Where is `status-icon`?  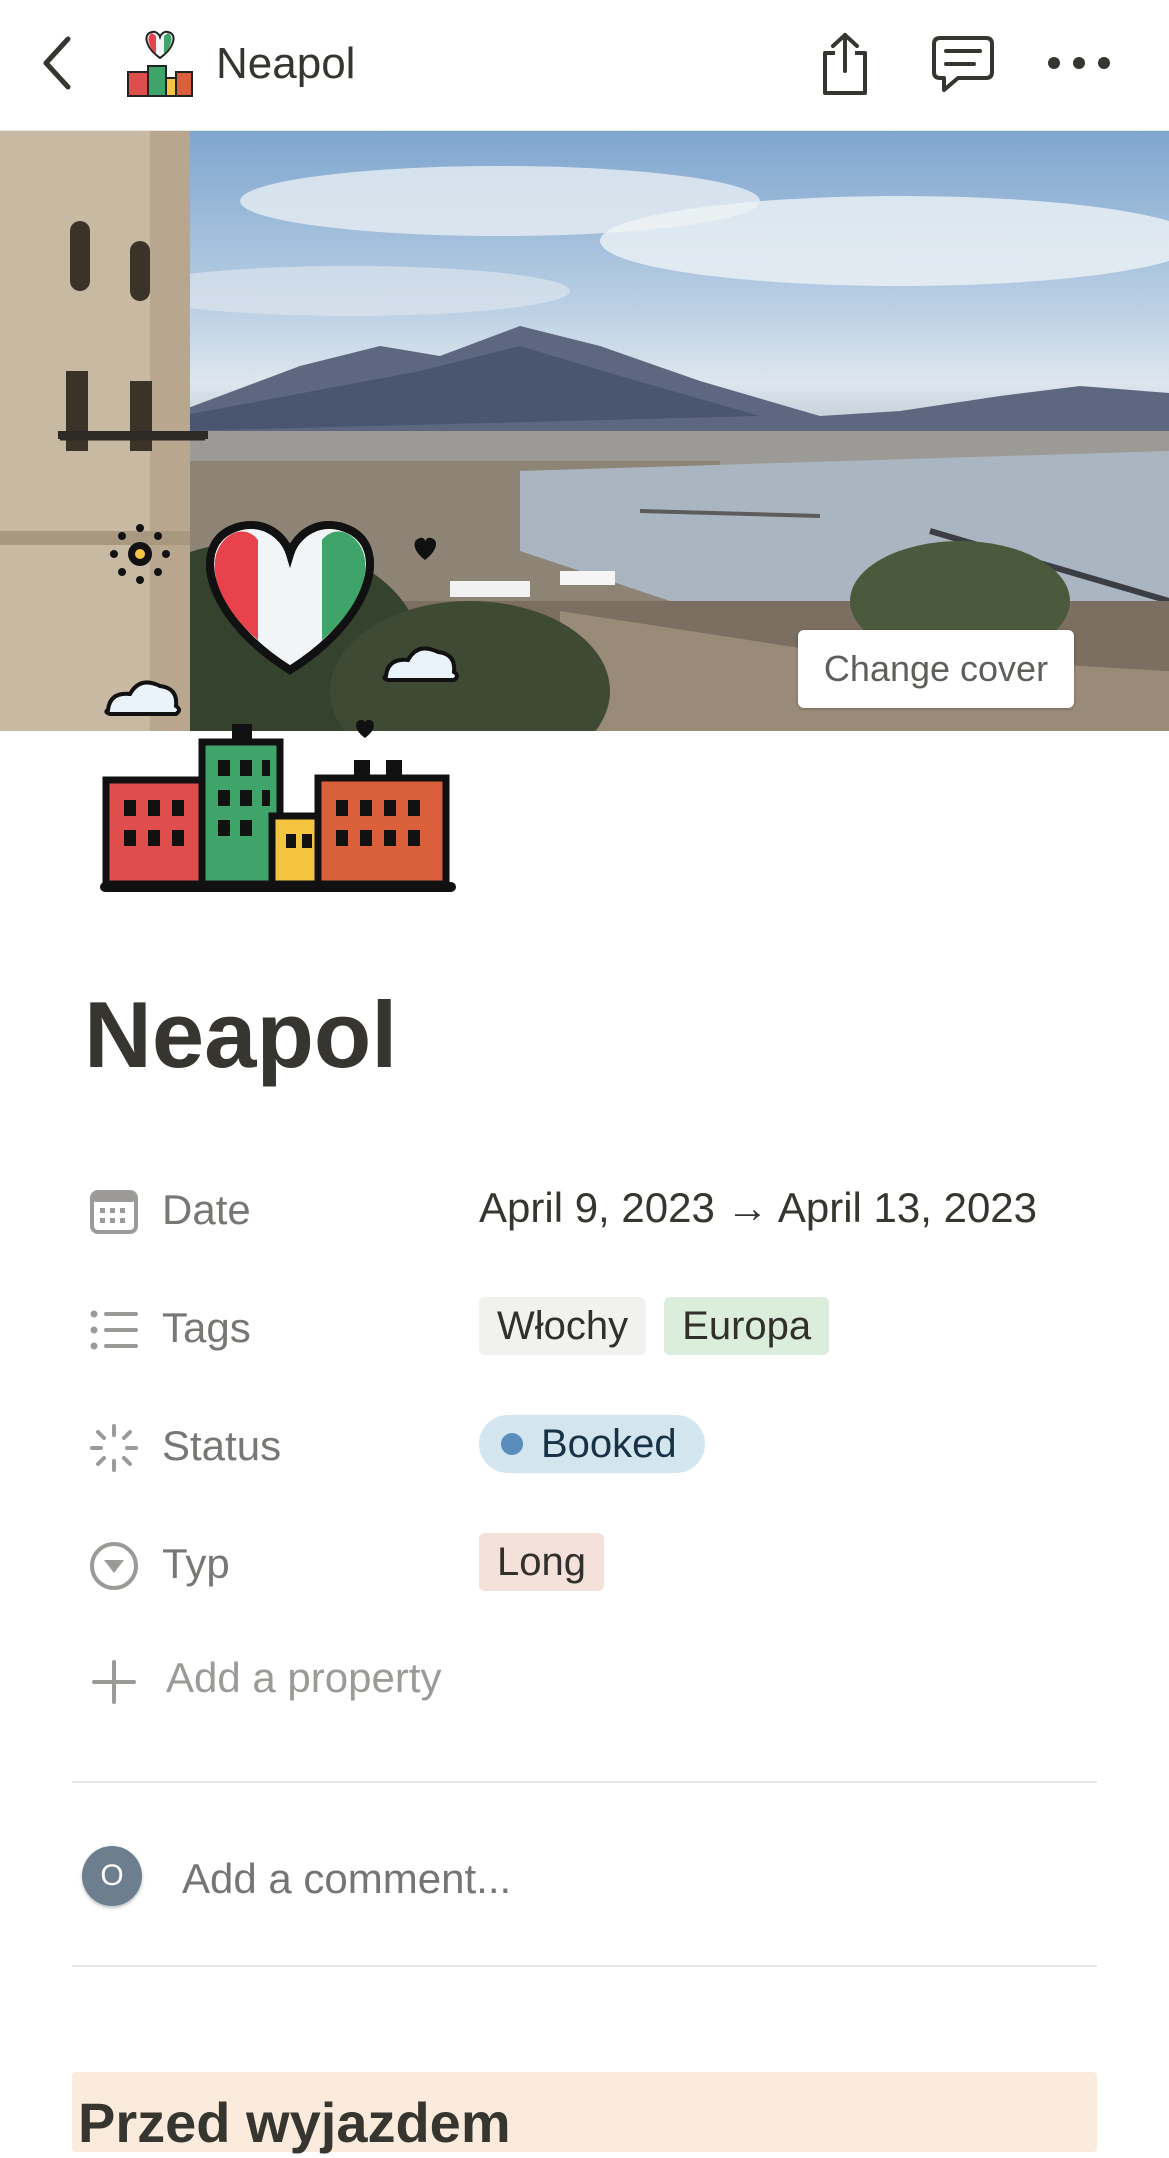 status-icon is located at coordinates (114, 1448).